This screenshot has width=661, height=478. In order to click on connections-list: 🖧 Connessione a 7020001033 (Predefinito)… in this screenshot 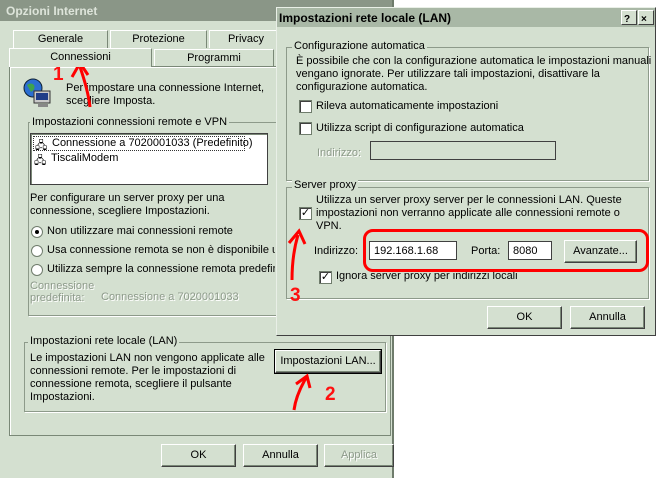, I will do `click(149, 159)`.